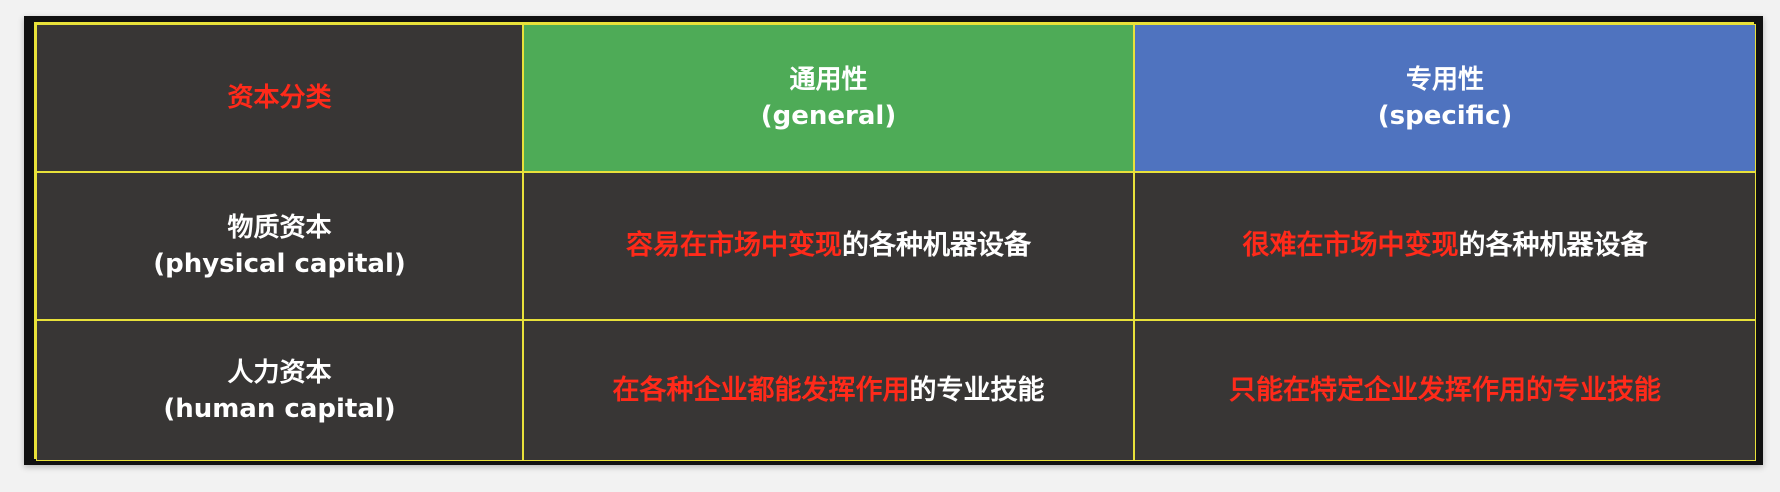  What do you see at coordinates (279, 264) in the screenshot?
I see `row-physical-label-en: (physical capital)` at bounding box center [279, 264].